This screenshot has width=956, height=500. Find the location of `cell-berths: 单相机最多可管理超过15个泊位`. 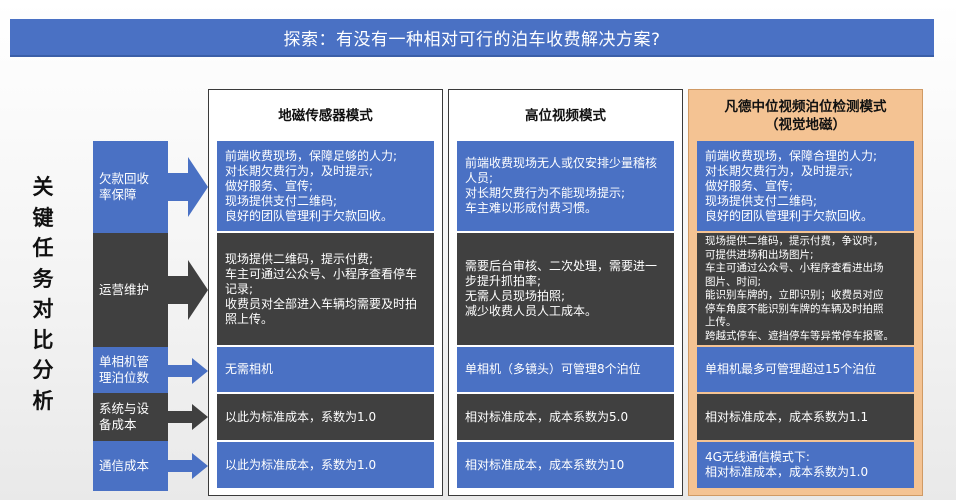

cell-berths: 单相机最多可管理超过15个泊位 is located at coordinates (805, 369).